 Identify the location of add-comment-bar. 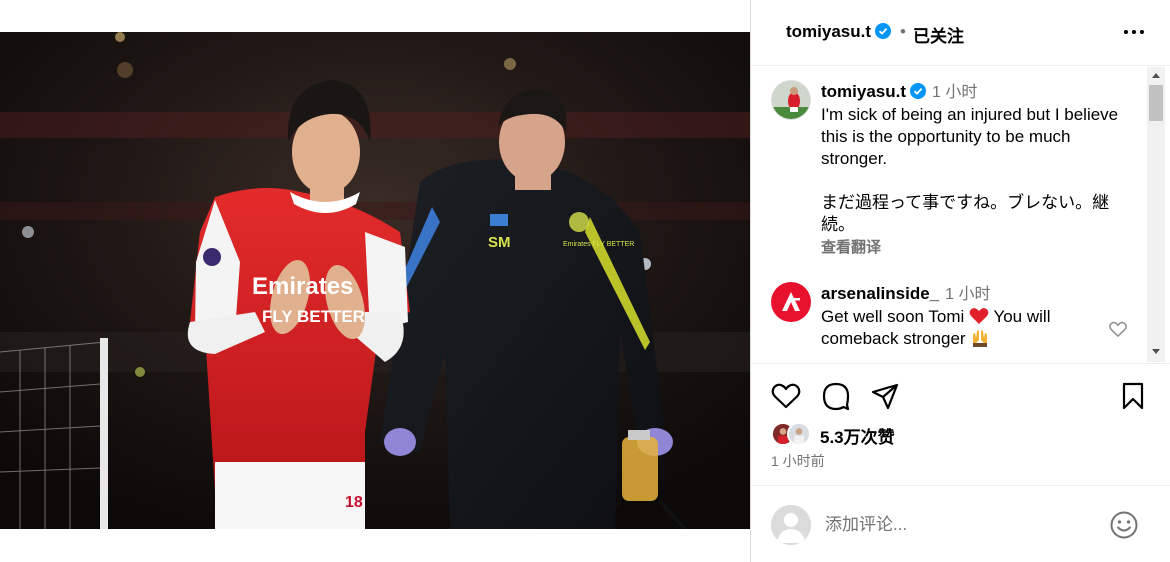
(960, 524).